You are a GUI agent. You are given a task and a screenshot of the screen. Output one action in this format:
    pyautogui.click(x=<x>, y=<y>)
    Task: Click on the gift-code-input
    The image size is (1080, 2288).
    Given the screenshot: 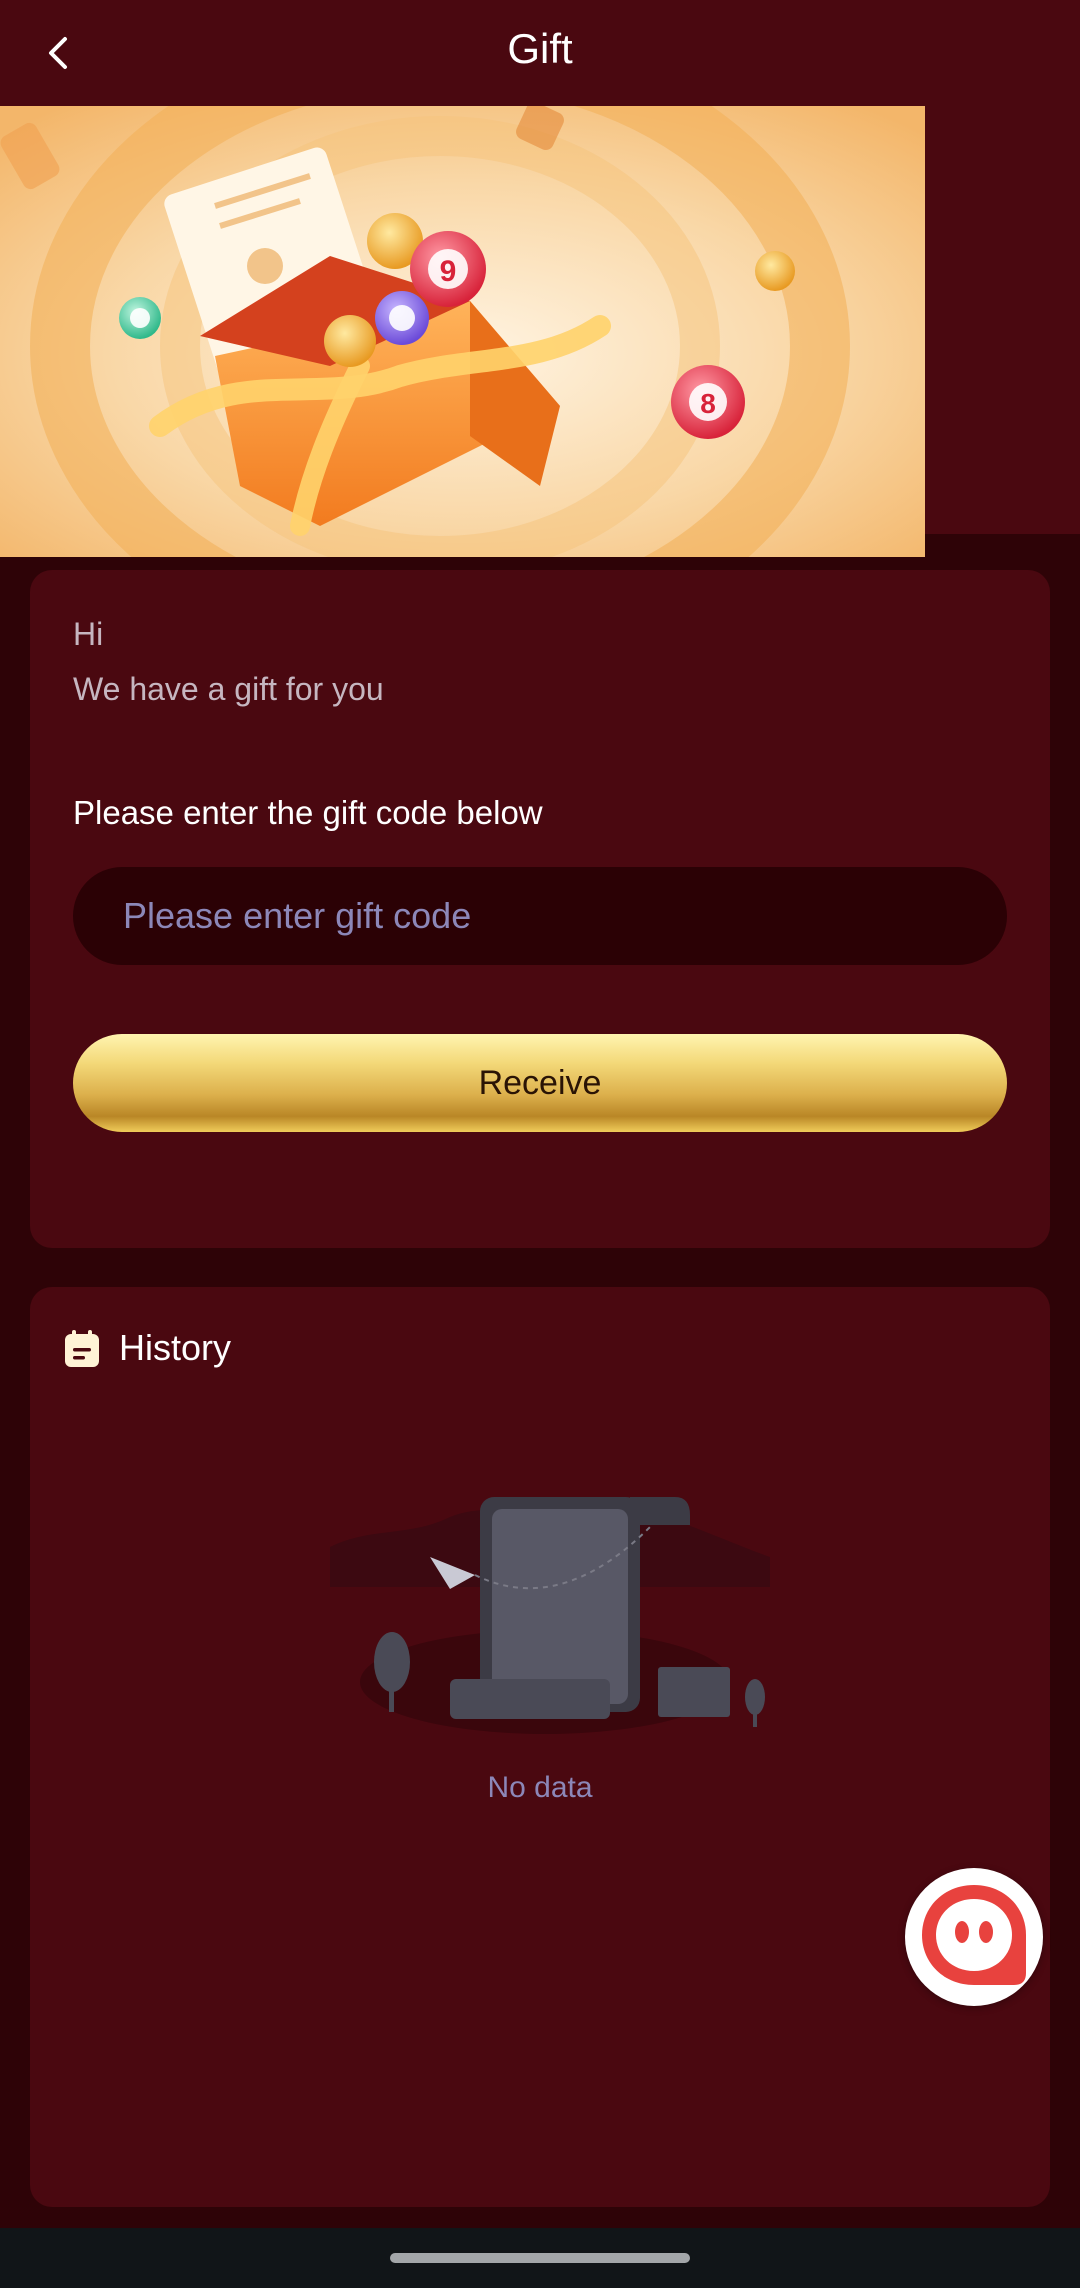 What is the action you would take?
    pyautogui.click(x=540, y=916)
    